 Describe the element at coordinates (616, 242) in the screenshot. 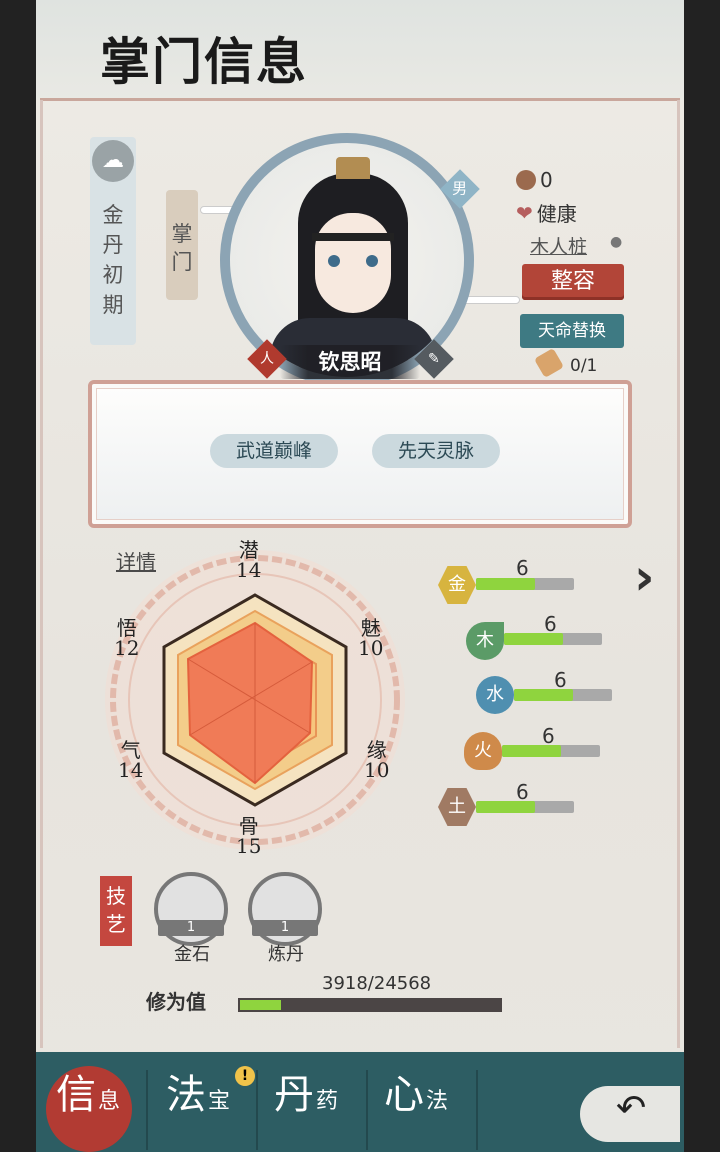

I see `location-pin-icon: ●` at that location.